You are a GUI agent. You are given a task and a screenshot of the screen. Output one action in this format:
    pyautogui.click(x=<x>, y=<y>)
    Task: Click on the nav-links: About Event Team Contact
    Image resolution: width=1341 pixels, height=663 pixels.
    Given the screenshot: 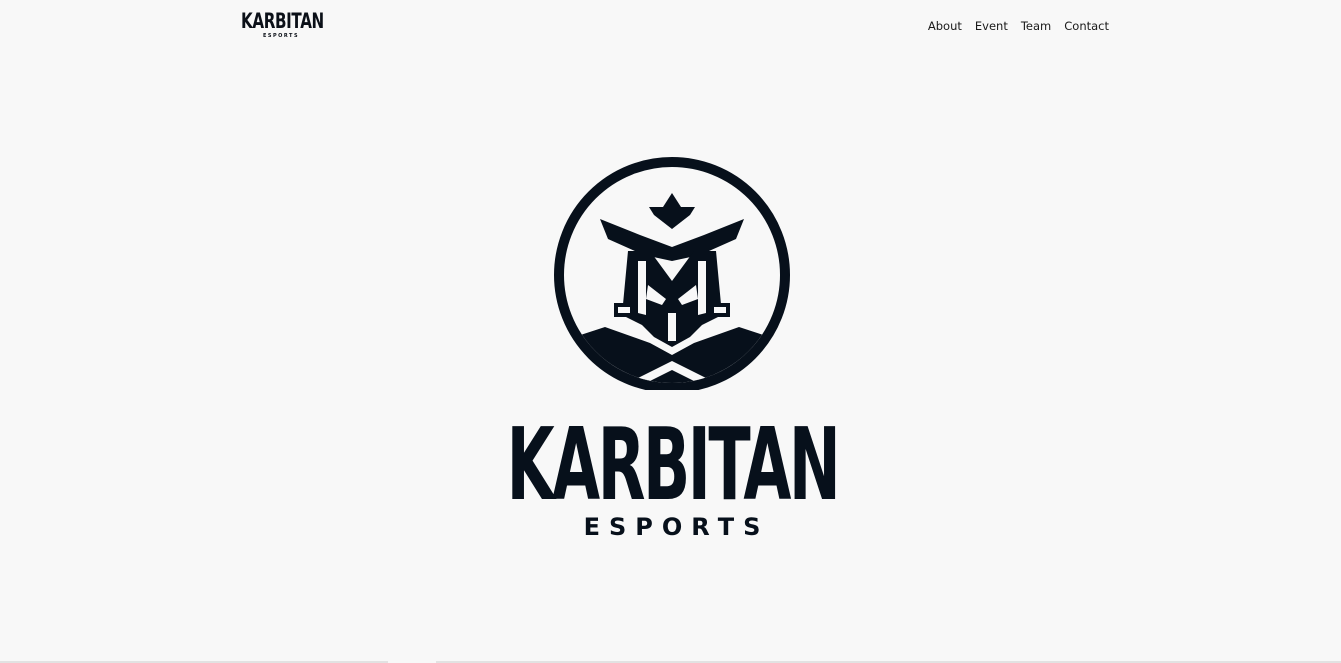 What is the action you would take?
    pyautogui.click(x=1018, y=26)
    